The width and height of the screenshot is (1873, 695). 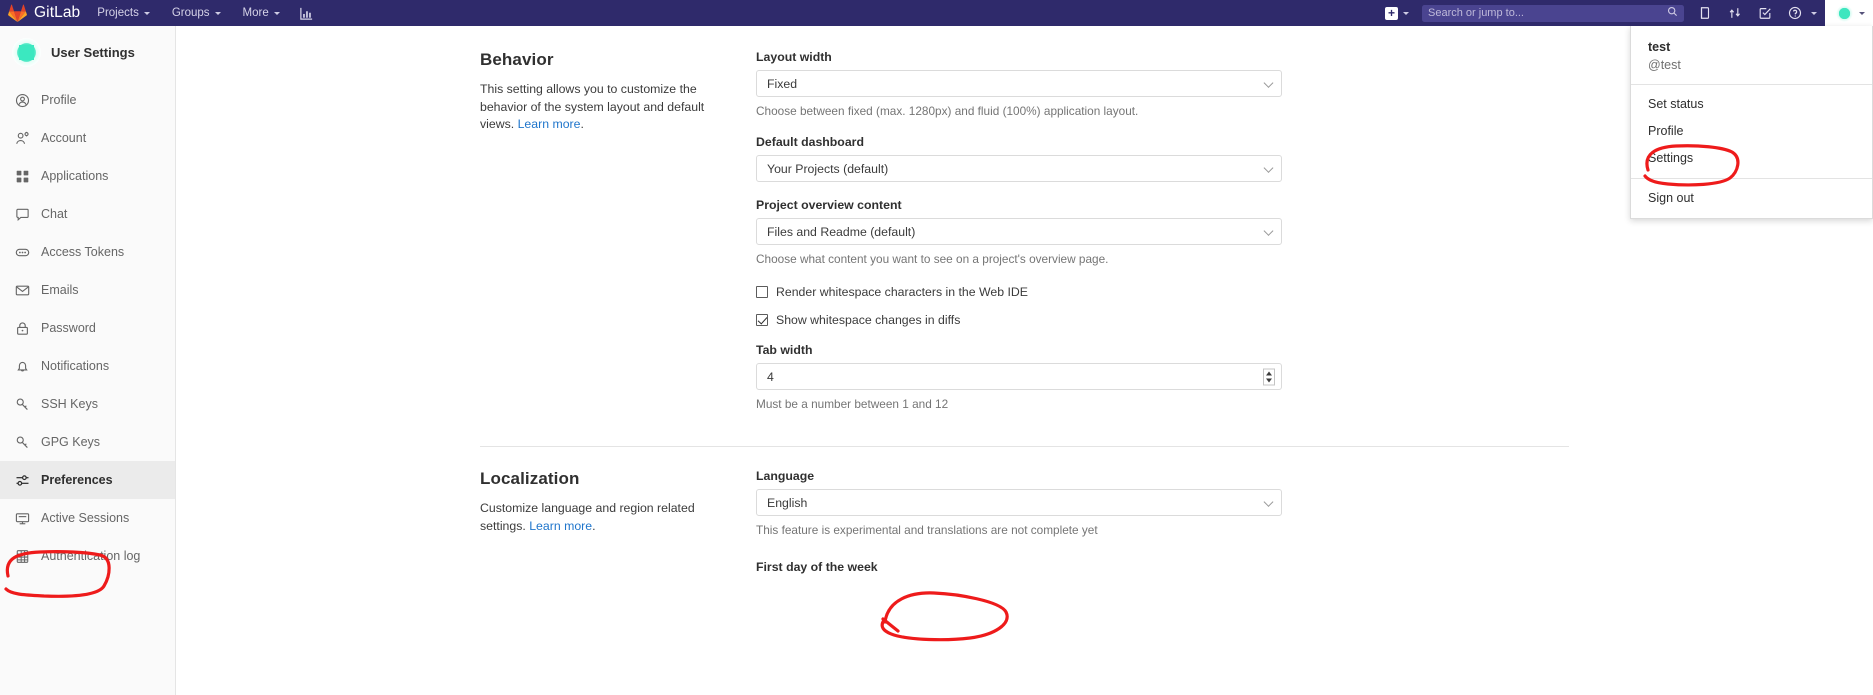 What do you see at coordinates (87, 404) in the screenshot?
I see `sidebar-item-ssh-keys: SSH Keys` at bounding box center [87, 404].